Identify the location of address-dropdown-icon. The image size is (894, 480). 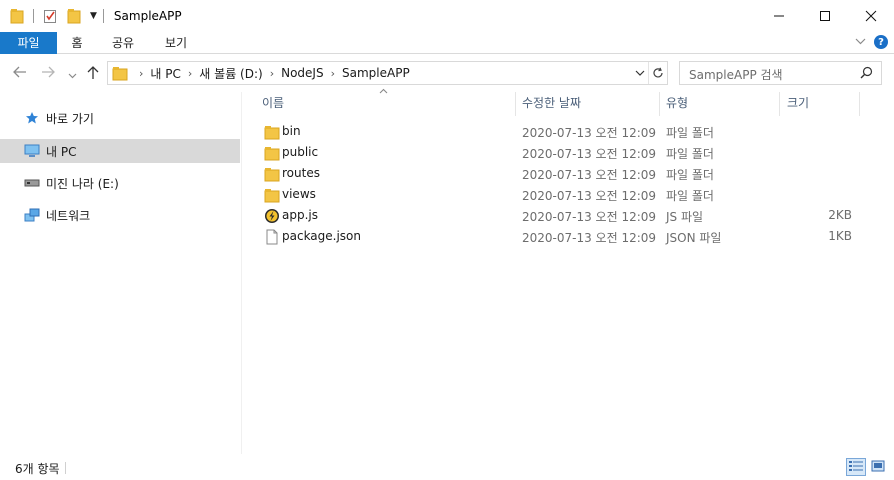
(640, 73).